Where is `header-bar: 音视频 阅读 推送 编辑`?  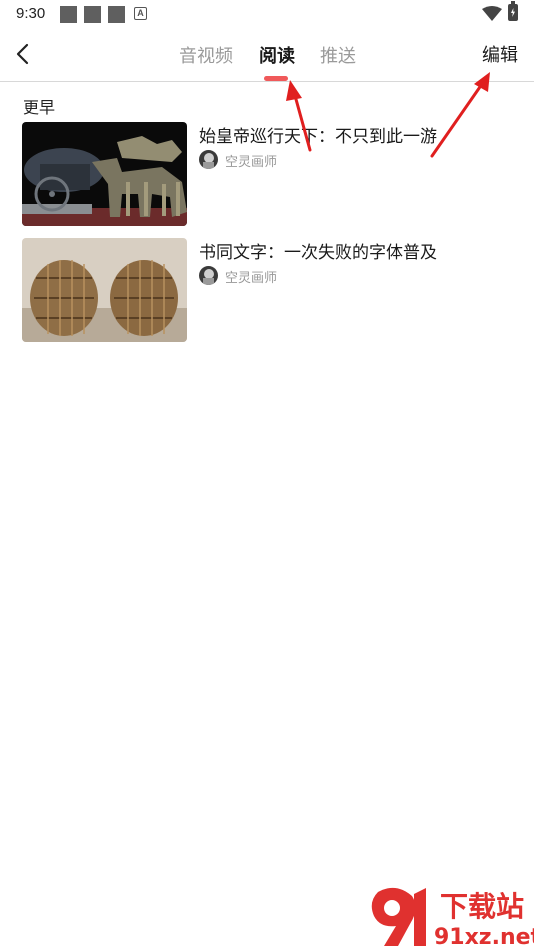 header-bar: 音视频 阅读 推送 编辑 is located at coordinates (267, 55).